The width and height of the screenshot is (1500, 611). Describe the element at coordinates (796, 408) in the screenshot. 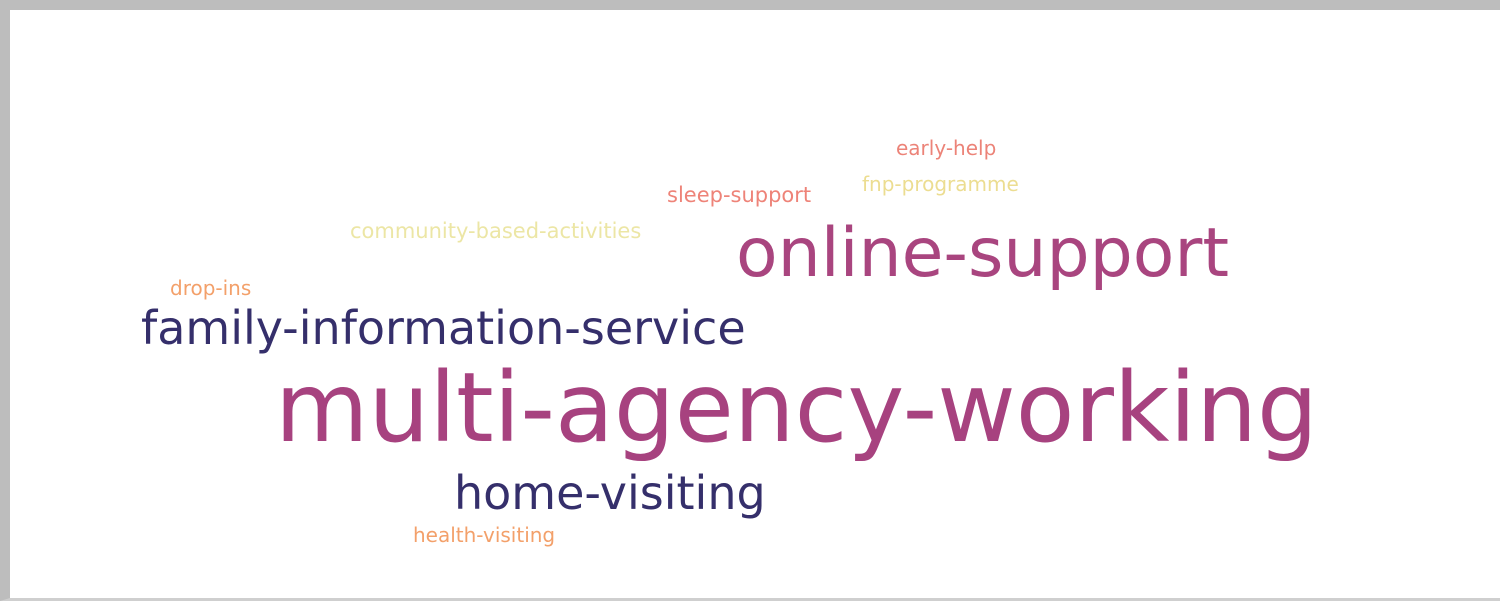

I see `word-multi-agency-working: multi-agency-working` at that location.